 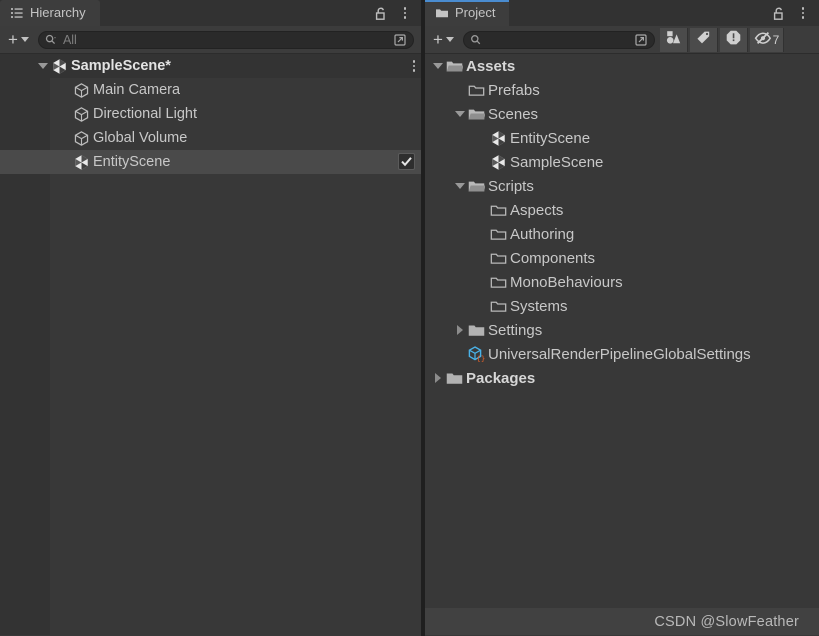 I want to click on search-icon, so click(x=476, y=40).